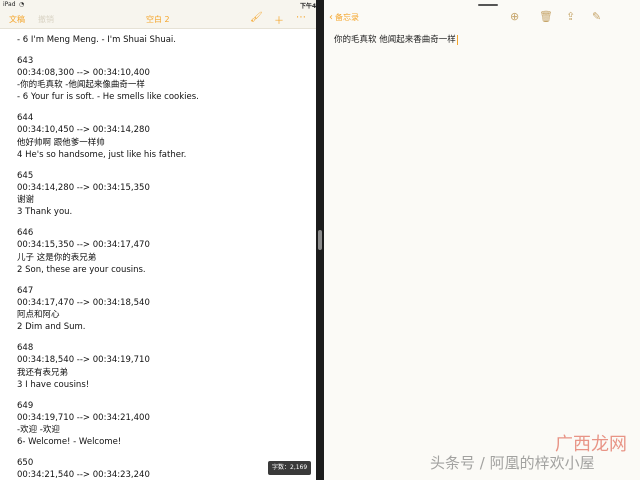 The height and width of the screenshot is (480, 640). What do you see at coordinates (53, 384) in the screenshot?
I see `subtitle-line: 3 I have cousins!` at bounding box center [53, 384].